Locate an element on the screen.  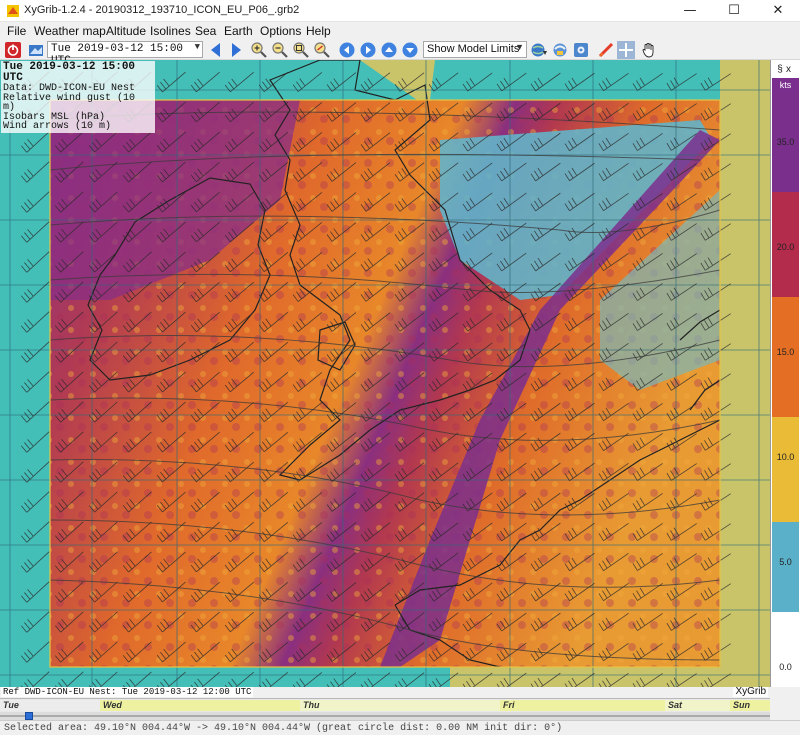
menu-options: Options is located at coordinates (280, 31).